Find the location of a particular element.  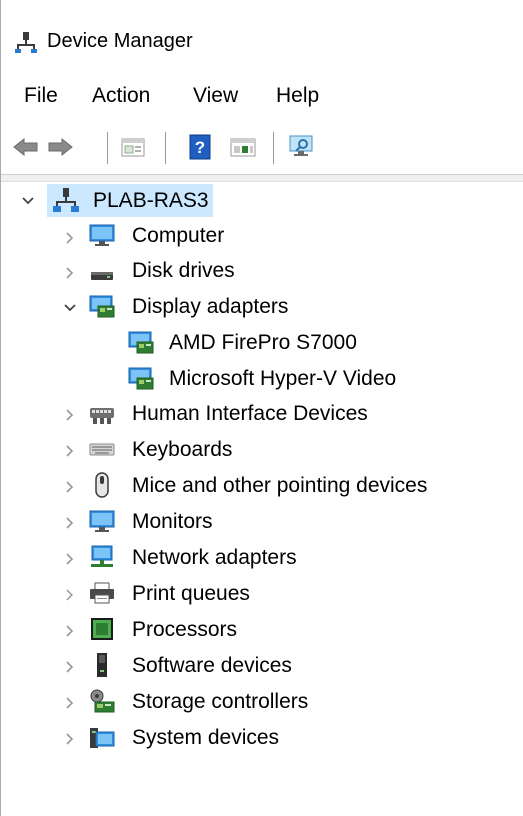

properties-icon is located at coordinates (133, 147).